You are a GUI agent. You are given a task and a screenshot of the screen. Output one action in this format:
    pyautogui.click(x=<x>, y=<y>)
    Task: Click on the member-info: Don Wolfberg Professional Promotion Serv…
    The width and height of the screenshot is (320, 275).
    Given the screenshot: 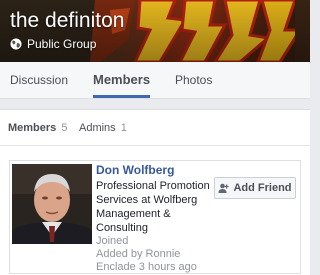 What is the action you would take?
    pyautogui.click(x=155, y=218)
    